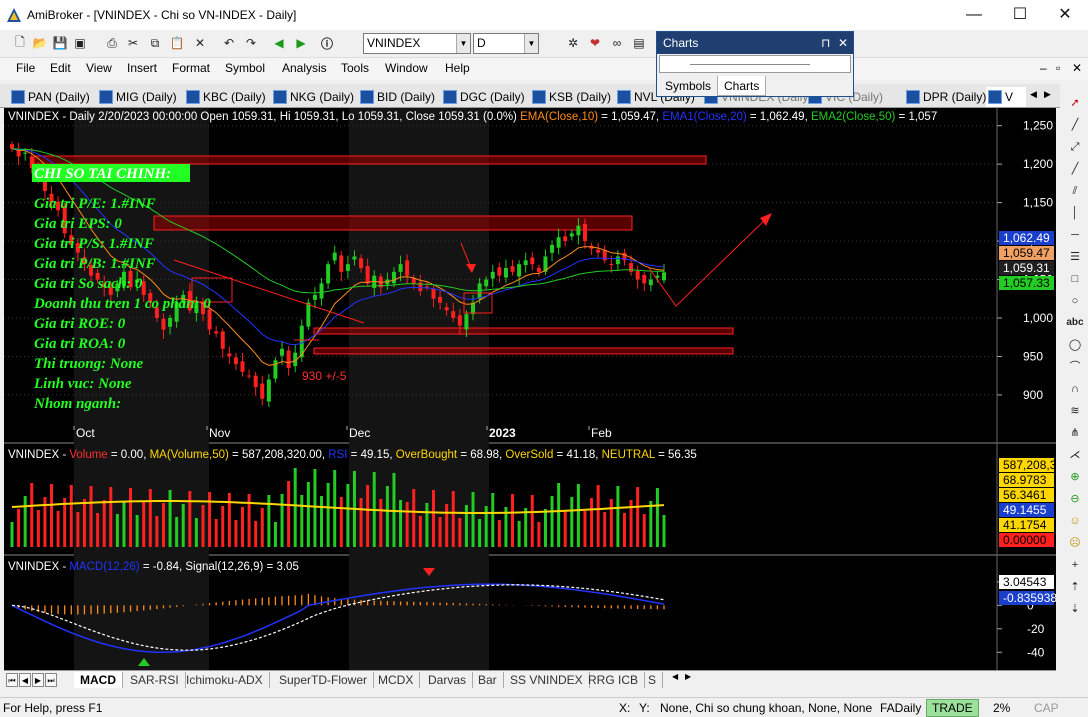  I want to click on redo-icon: ↷, so click(251, 43).